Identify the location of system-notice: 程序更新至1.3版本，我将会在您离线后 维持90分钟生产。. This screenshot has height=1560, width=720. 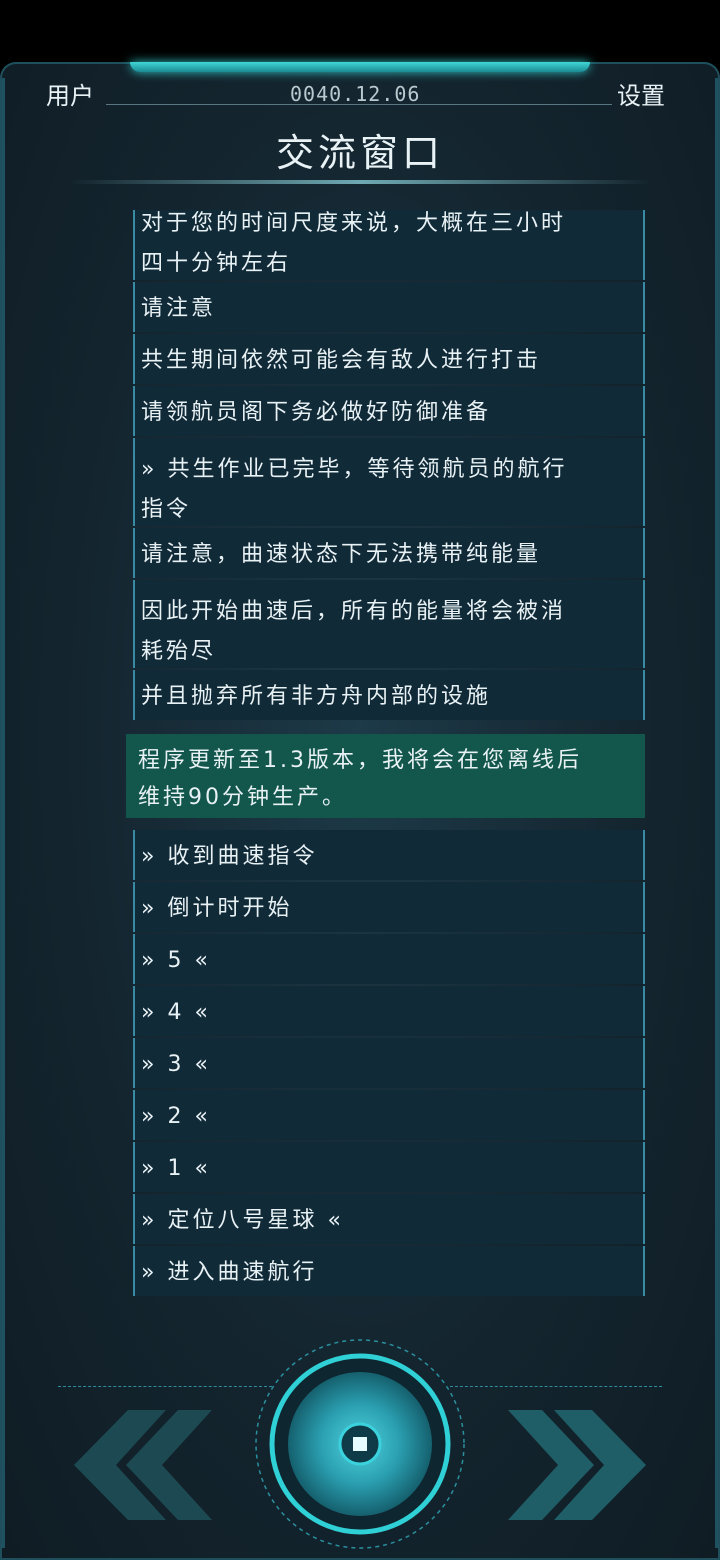
(385, 776).